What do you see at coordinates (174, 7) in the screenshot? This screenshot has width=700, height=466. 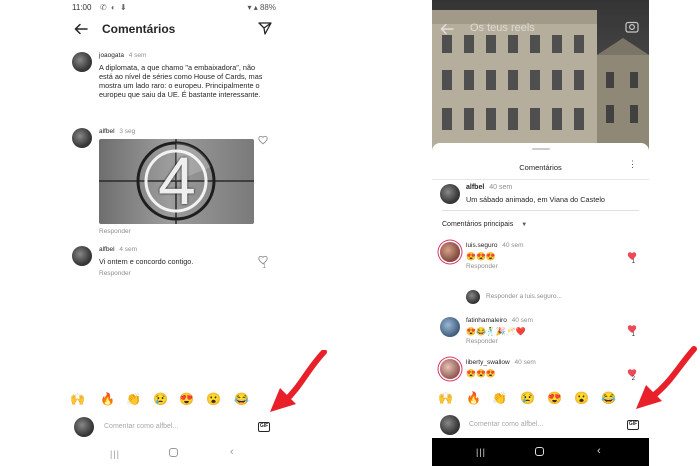 I see `status-bar: 11:00 ✆ ◐ ⬇ ▾ ▴ 88%` at bounding box center [174, 7].